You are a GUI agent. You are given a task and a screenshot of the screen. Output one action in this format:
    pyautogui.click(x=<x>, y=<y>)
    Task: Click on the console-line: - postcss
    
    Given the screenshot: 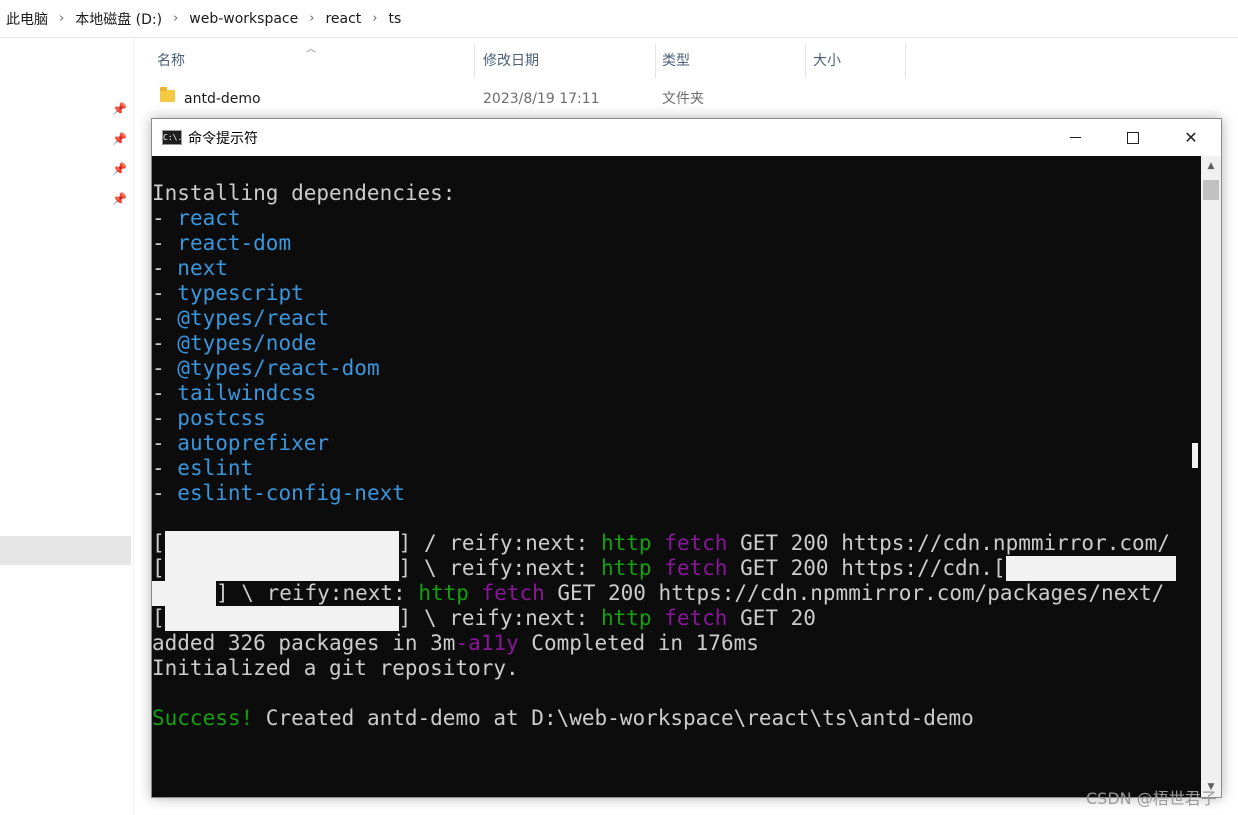 What is the action you would take?
    pyautogui.click(x=209, y=418)
    